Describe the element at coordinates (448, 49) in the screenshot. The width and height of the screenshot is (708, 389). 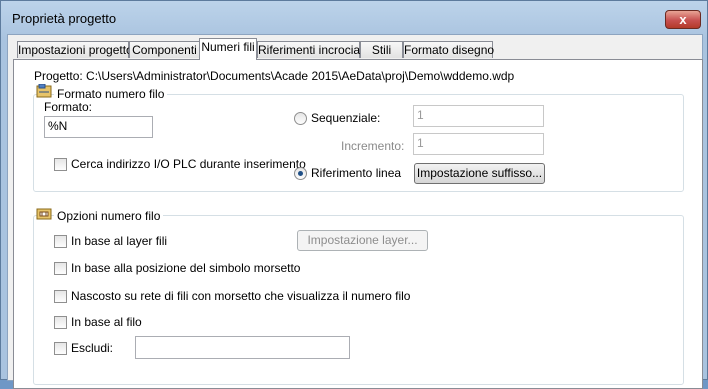
I see `tab-formato-disegno: Formato disegno` at that location.